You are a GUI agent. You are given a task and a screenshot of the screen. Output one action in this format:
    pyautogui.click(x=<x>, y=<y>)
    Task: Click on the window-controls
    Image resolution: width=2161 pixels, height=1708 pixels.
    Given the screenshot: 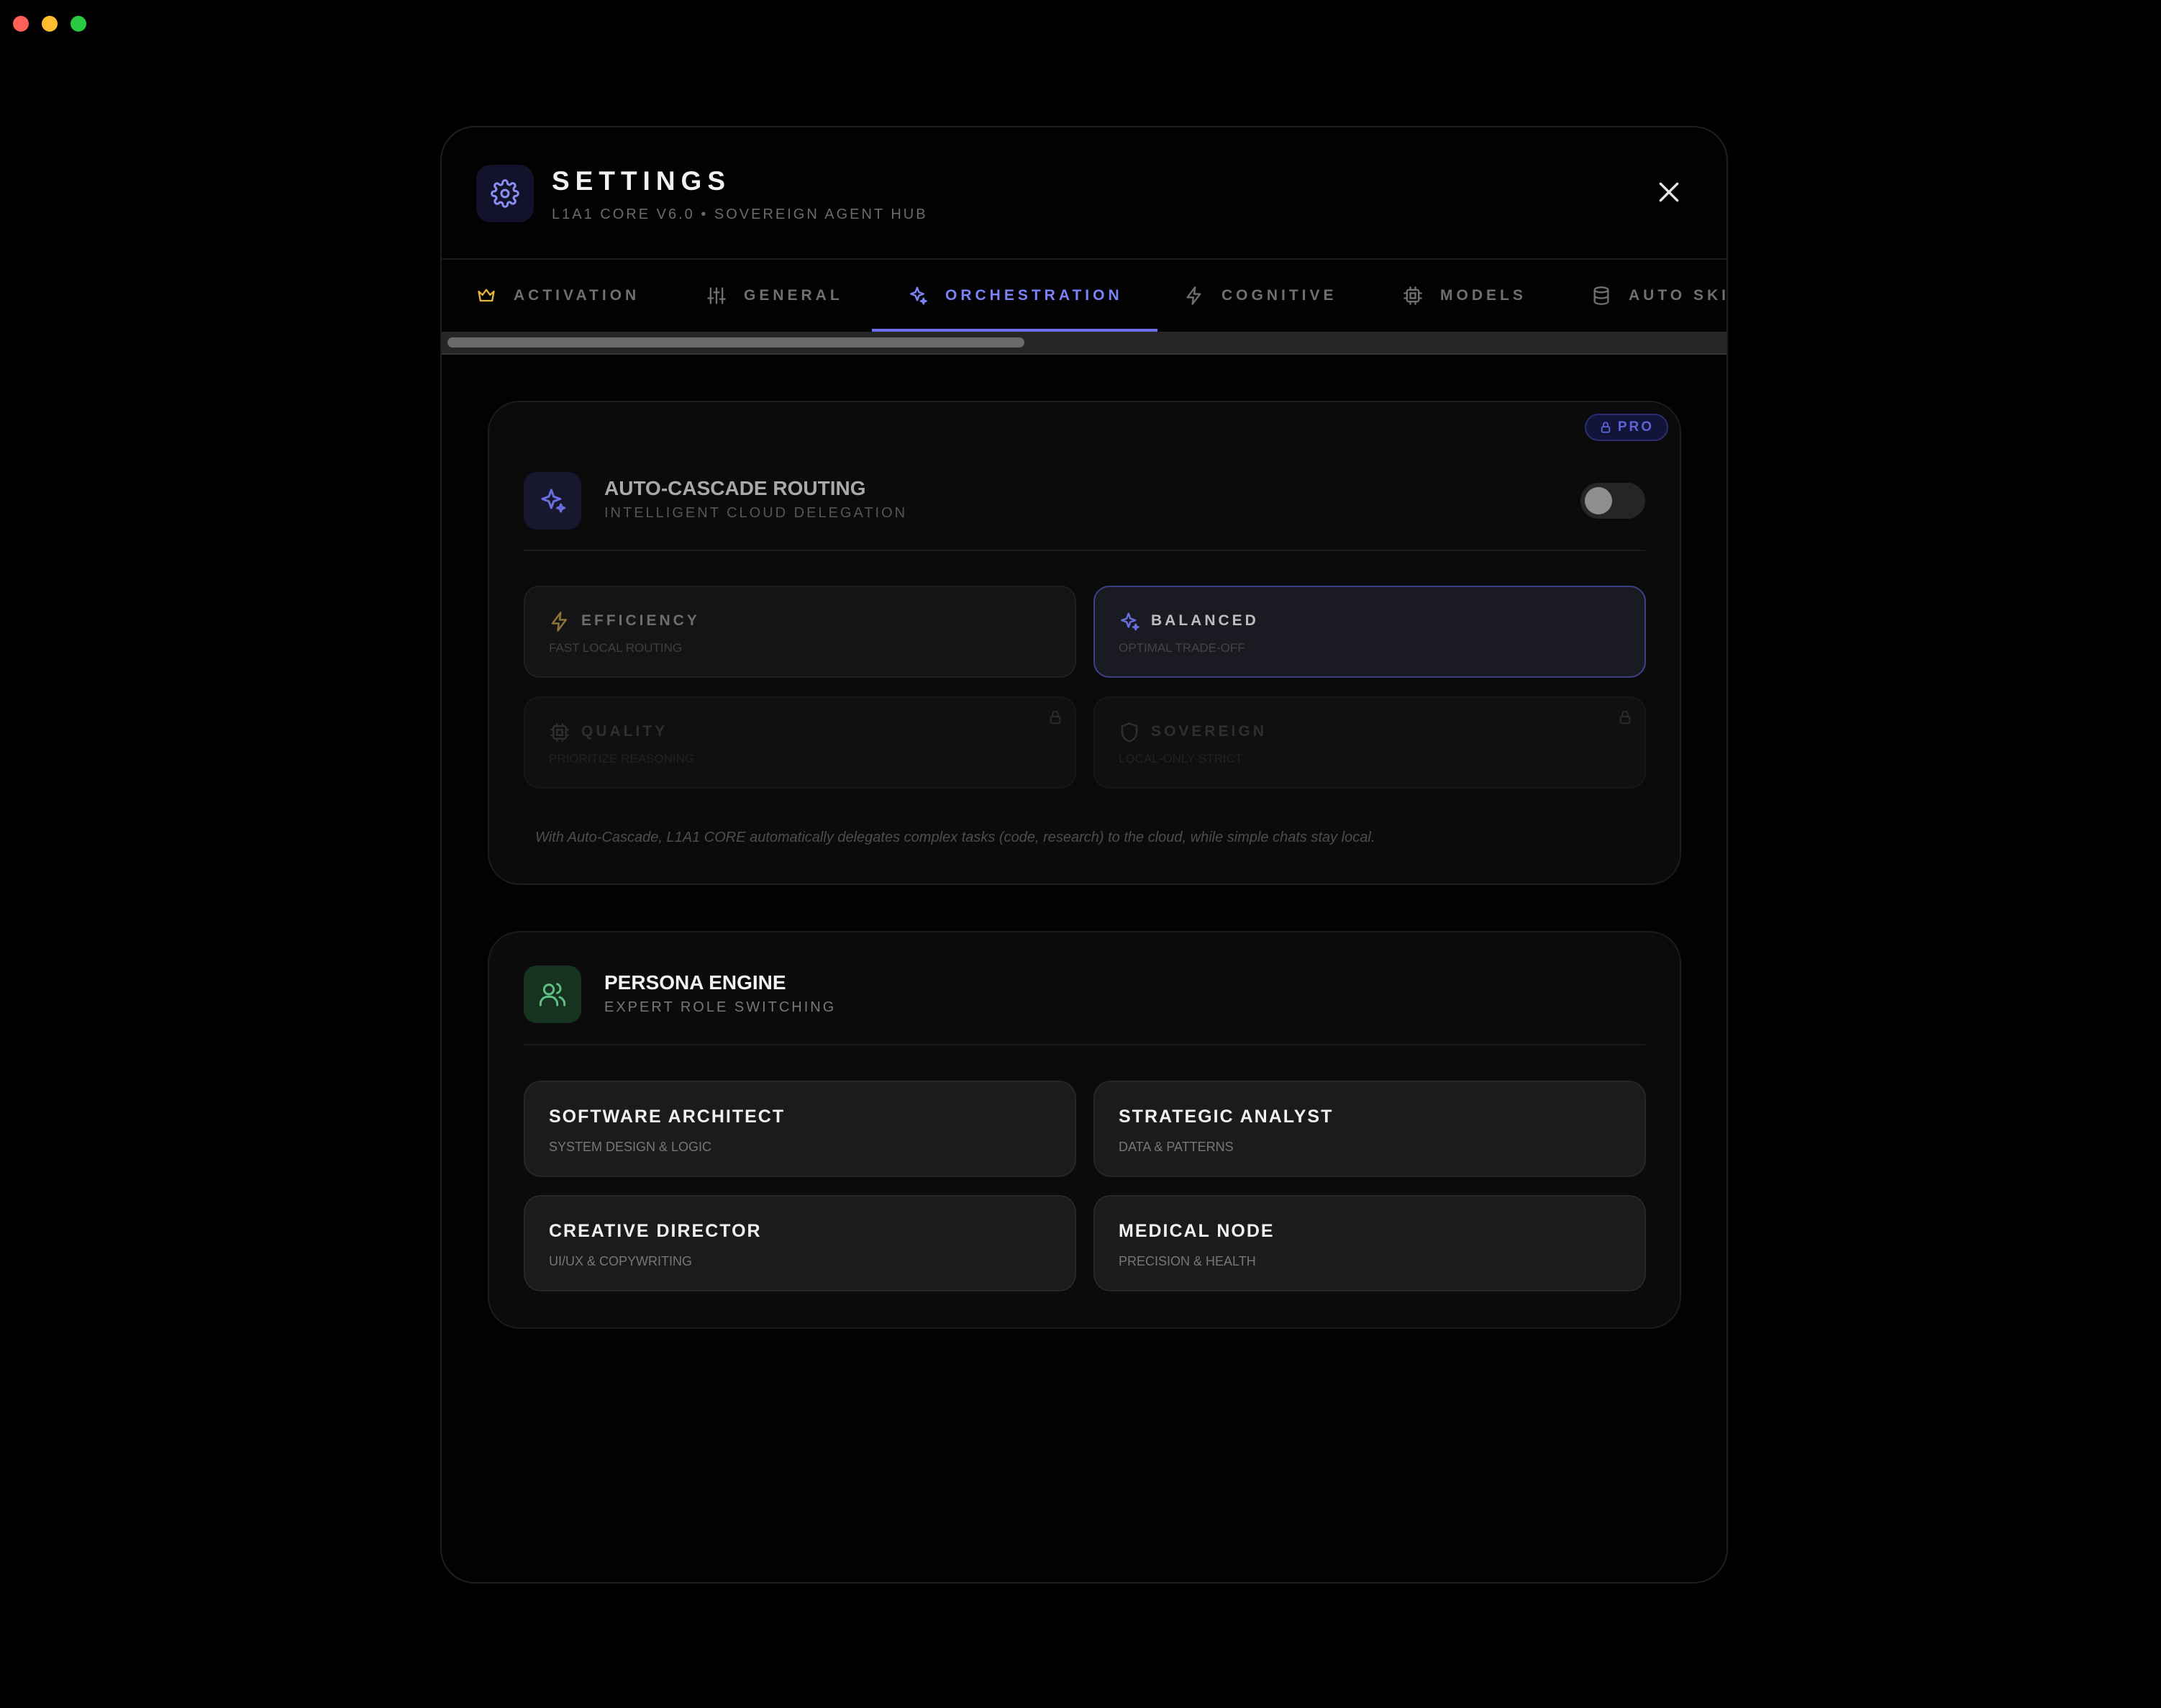 What is the action you would take?
    pyautogui.click(x=49, y=24)
    